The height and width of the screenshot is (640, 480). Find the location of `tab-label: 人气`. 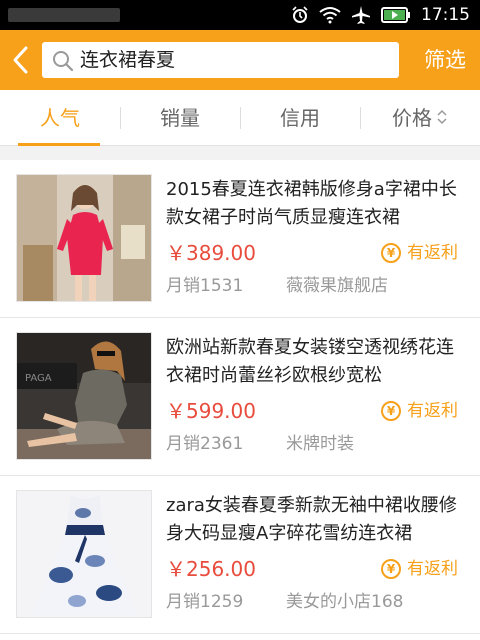

tab-label: 人气 is located at coordinates (60, 118).